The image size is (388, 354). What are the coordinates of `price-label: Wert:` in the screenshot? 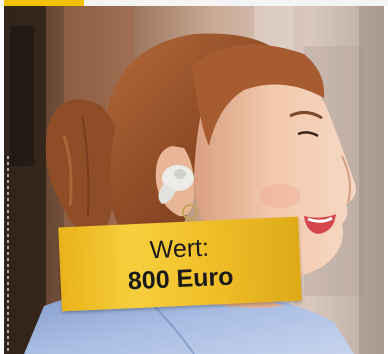 It's located at (179, 249).